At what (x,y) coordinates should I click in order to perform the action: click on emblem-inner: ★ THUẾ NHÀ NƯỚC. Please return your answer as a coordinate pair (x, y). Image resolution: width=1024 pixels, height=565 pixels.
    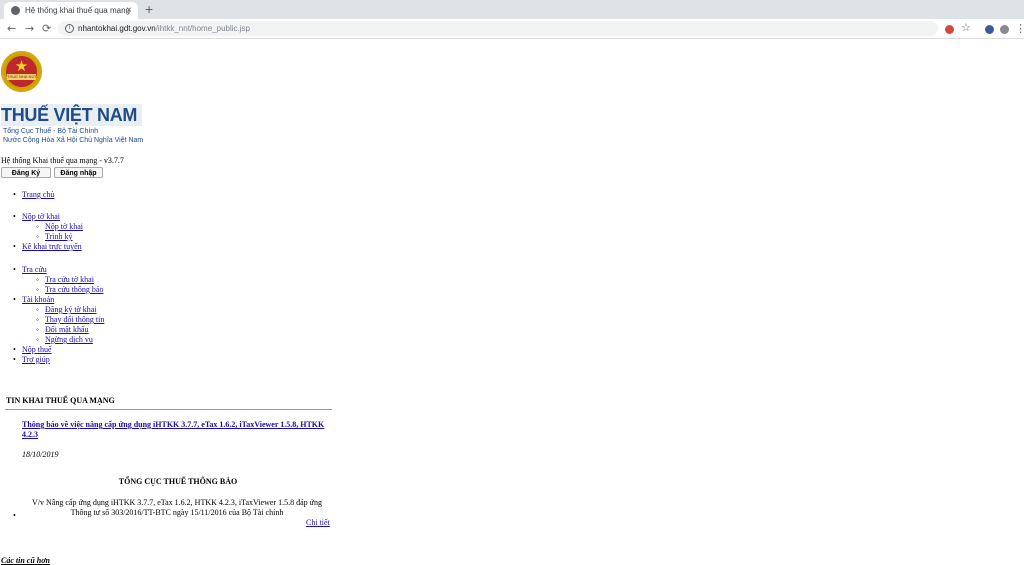
    Looking at the image, I should click on (21, 71).